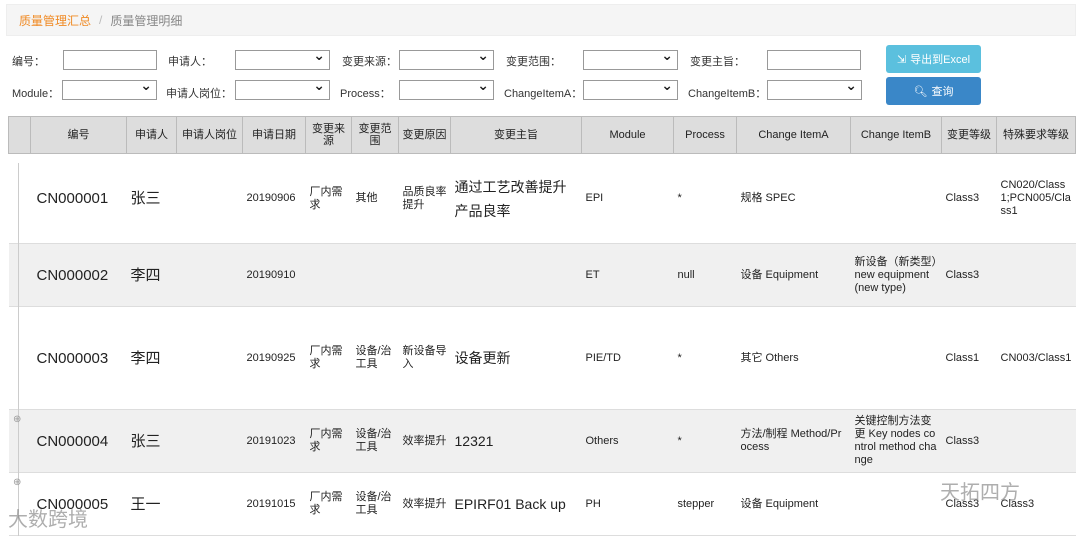 The image size is (1080, 536). What do you see at coordinates (516, 441) in the screenshot?
I see `table-cell: 12321` at bounding box center [516, 441].